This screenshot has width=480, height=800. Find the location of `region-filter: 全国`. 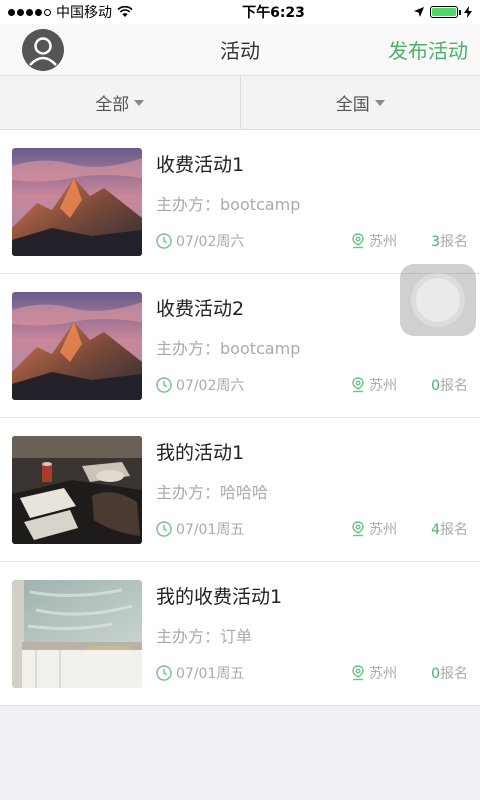

region-filter: 全国 is located at coordinates (359, 102).